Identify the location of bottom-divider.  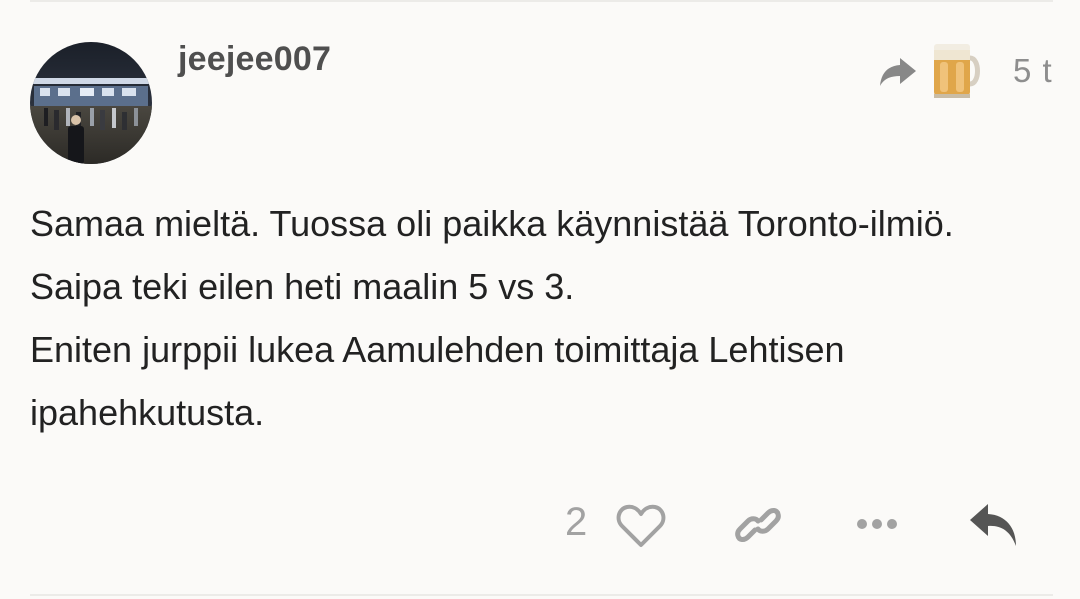
(541, 595).